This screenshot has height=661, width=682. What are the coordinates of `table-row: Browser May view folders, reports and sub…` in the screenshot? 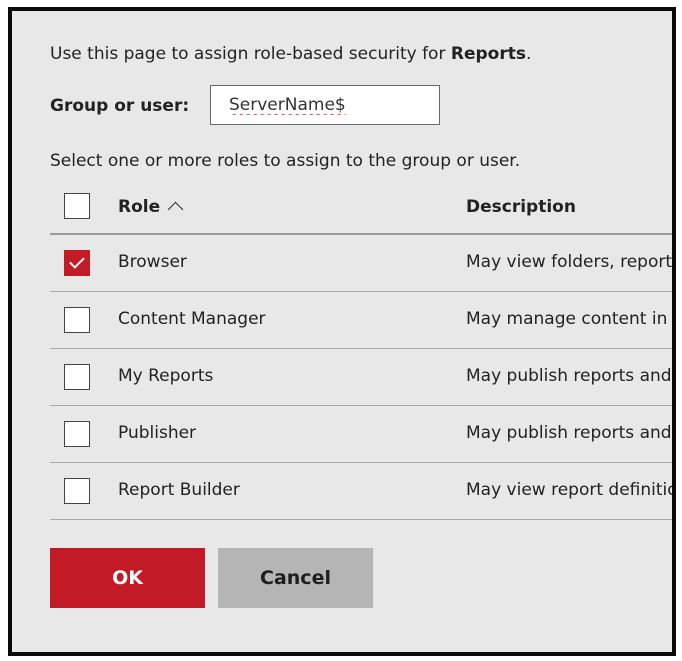 It's located at (363, 263).